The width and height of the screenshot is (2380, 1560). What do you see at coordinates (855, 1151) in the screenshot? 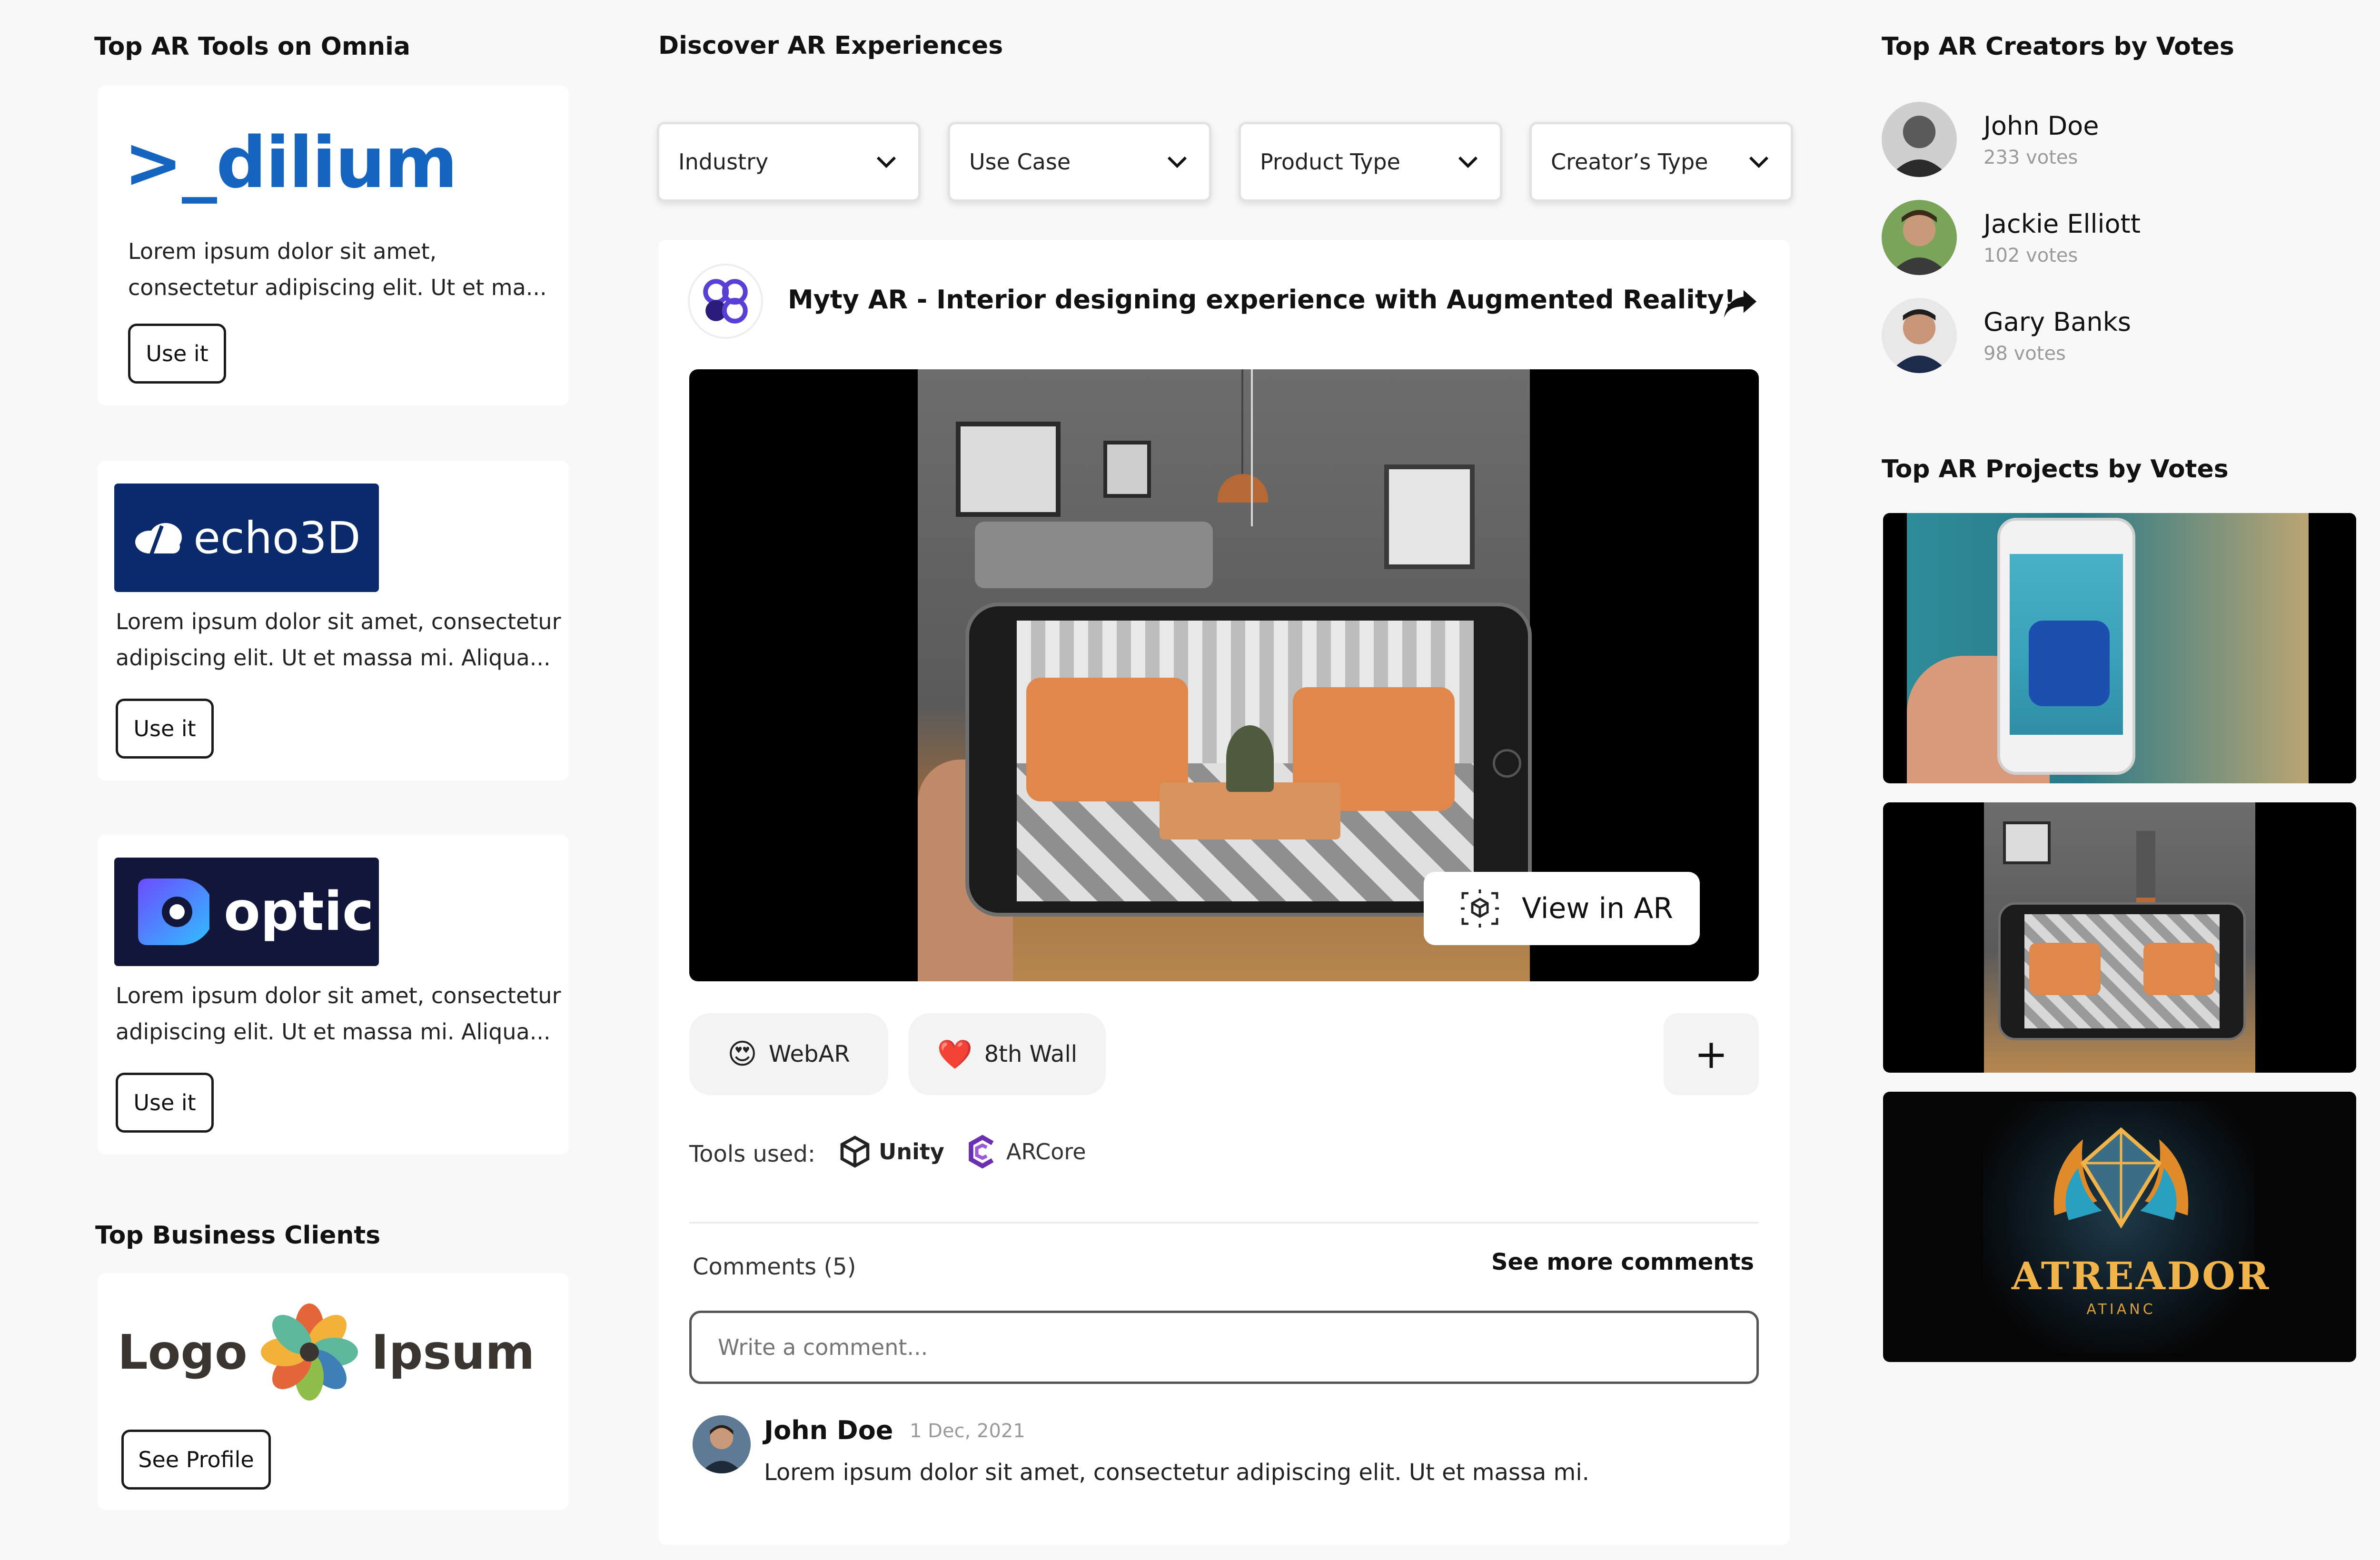
I see `unity-logo-icon` at bounding box center [855, 1151].